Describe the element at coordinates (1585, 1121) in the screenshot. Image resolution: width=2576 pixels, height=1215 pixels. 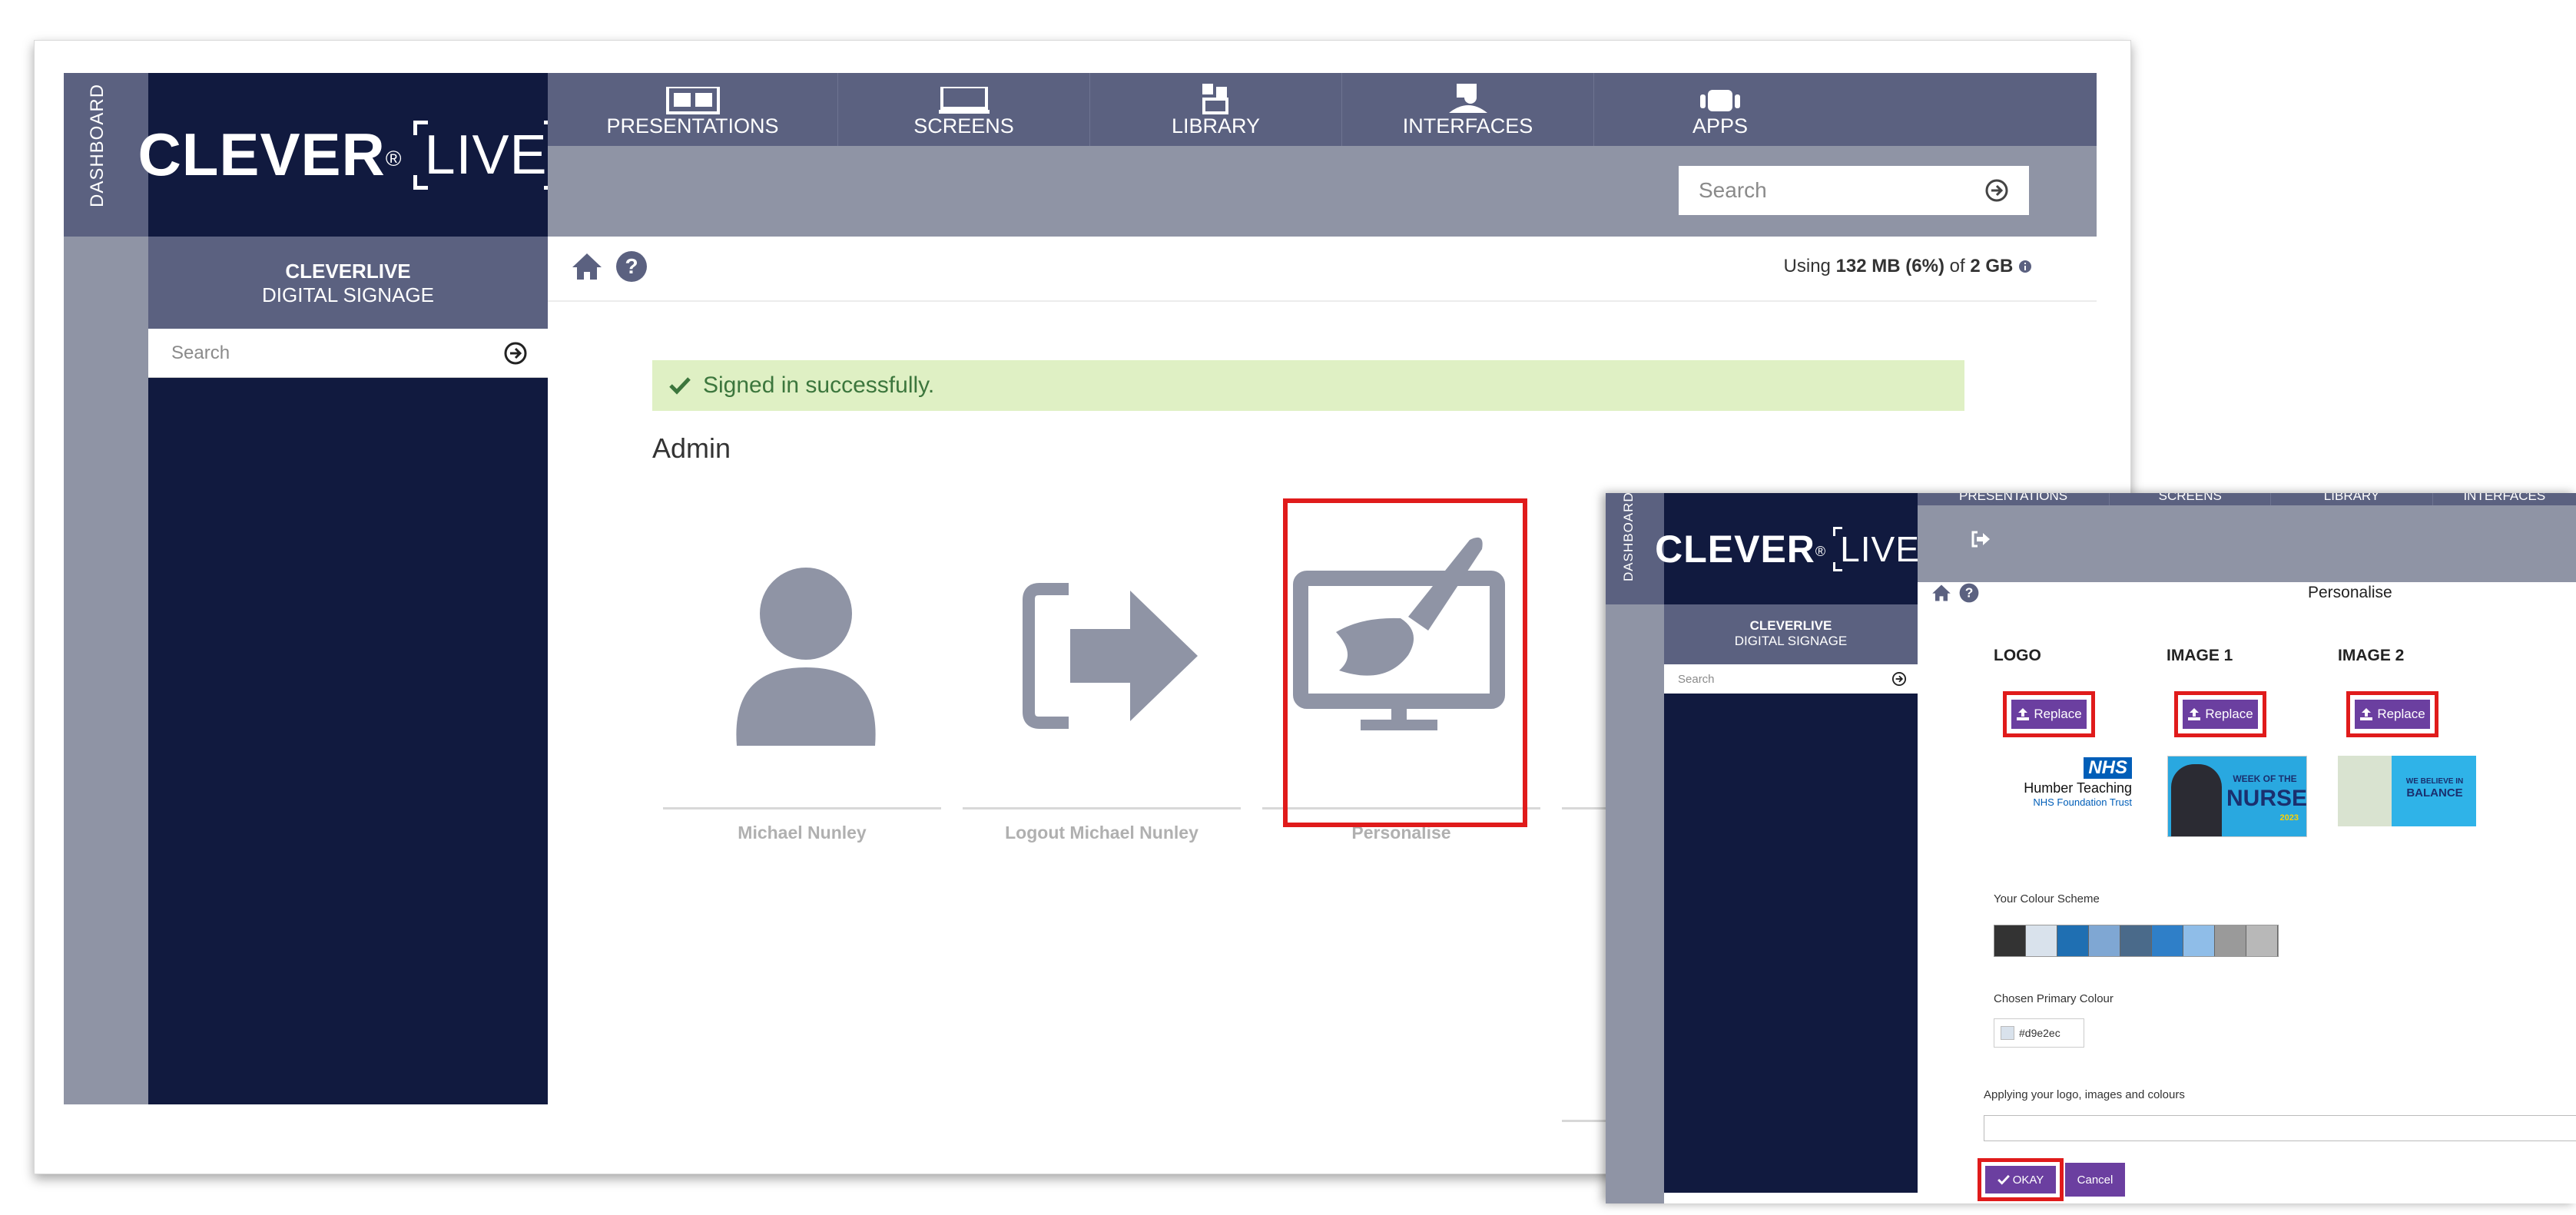
I see `footer-rule` at that location.